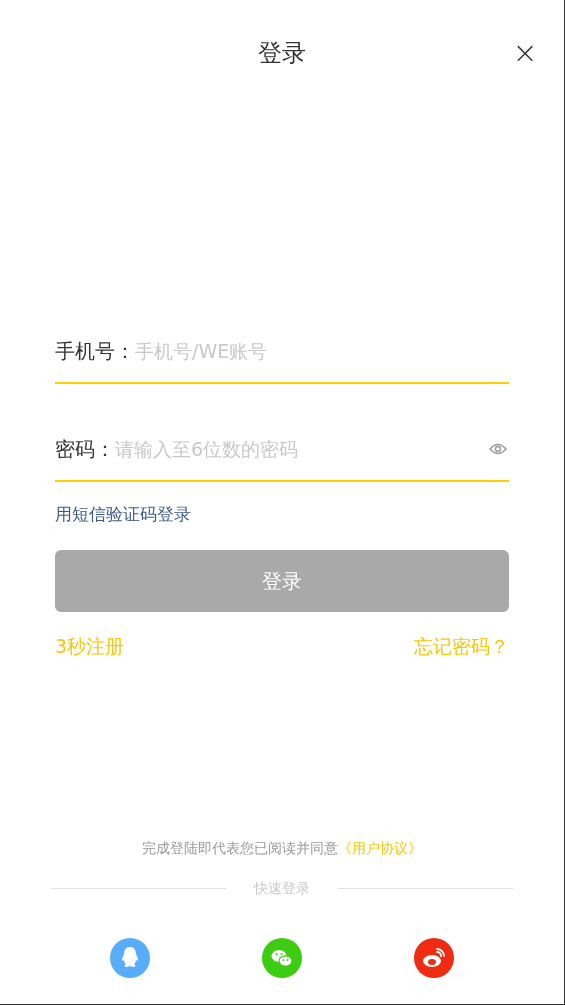 The height and width of the screenshot is (1005, 565). What do you see at coordinates (498, 449) in the screenshot?
I see `eye-icon` at bounding box center [498, 449].